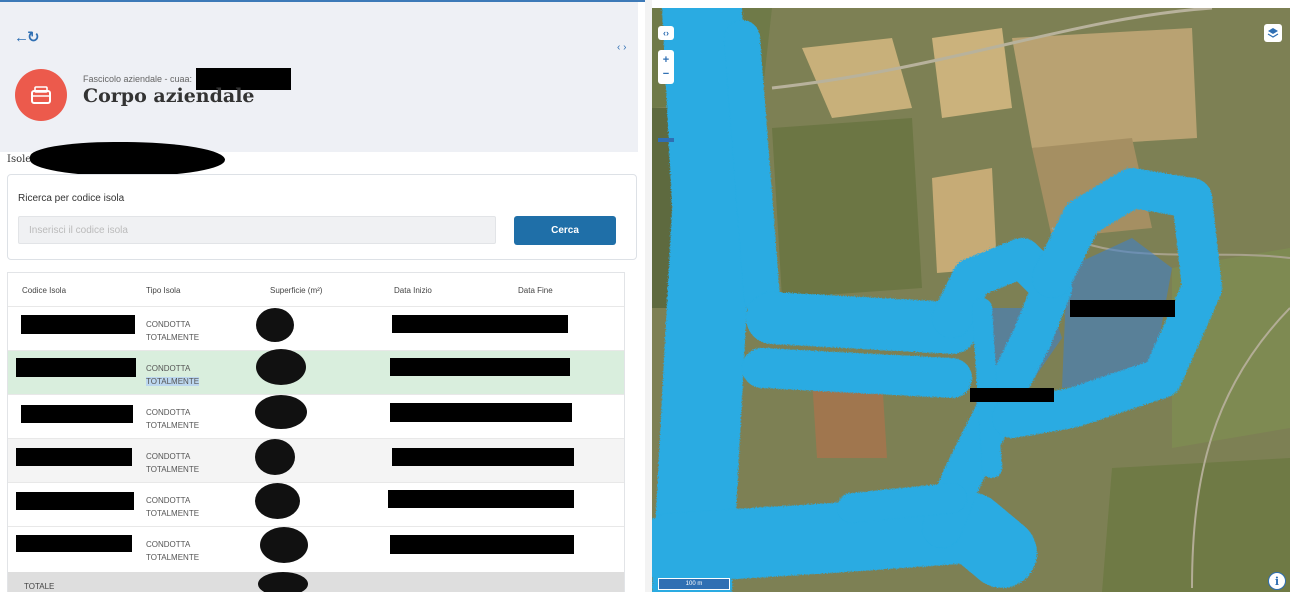 The width and height of the screenshot is (1290, 592). What do you see at coordinates (648, 296) in the screenshot?
I see `panel-divider` at bounding box center [648, 296].